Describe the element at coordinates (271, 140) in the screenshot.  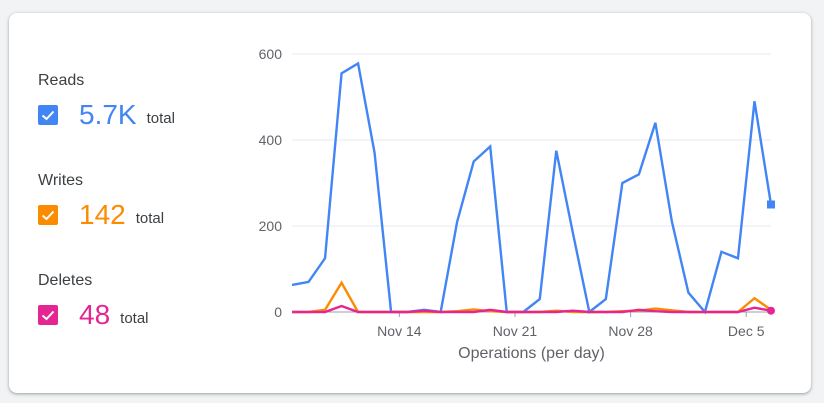
I see `y-tick-label: 400` at that location.